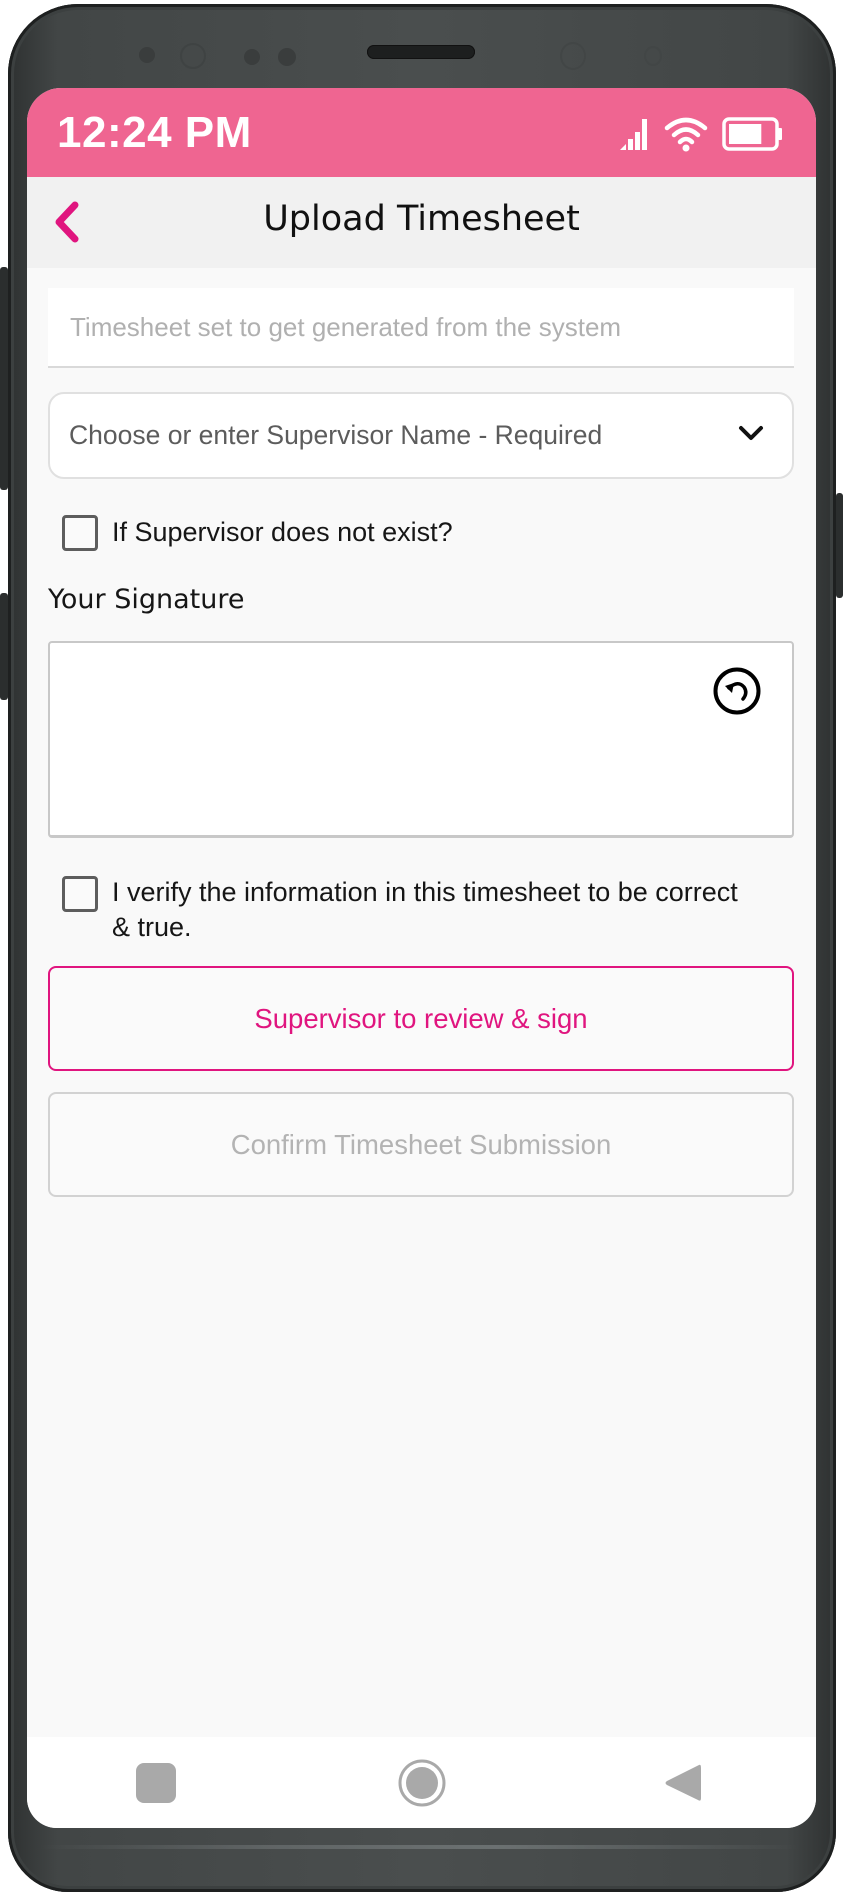 Image resolution: width=844 pixels, height=1896 pixels. I want to click on clear-signature-button, so click(737, 691).